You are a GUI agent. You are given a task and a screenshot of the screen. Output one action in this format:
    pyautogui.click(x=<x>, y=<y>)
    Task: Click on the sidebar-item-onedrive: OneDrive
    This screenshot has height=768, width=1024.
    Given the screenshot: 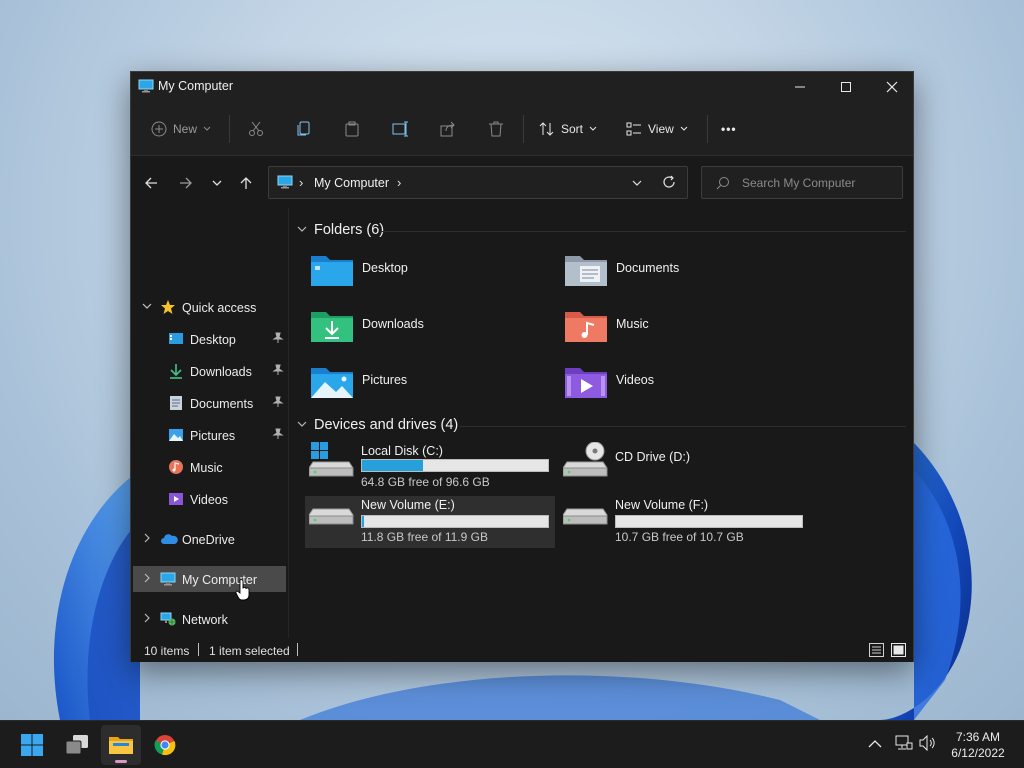 What is the action you would take?
    pyautogui.click(x=209, y=539)
    